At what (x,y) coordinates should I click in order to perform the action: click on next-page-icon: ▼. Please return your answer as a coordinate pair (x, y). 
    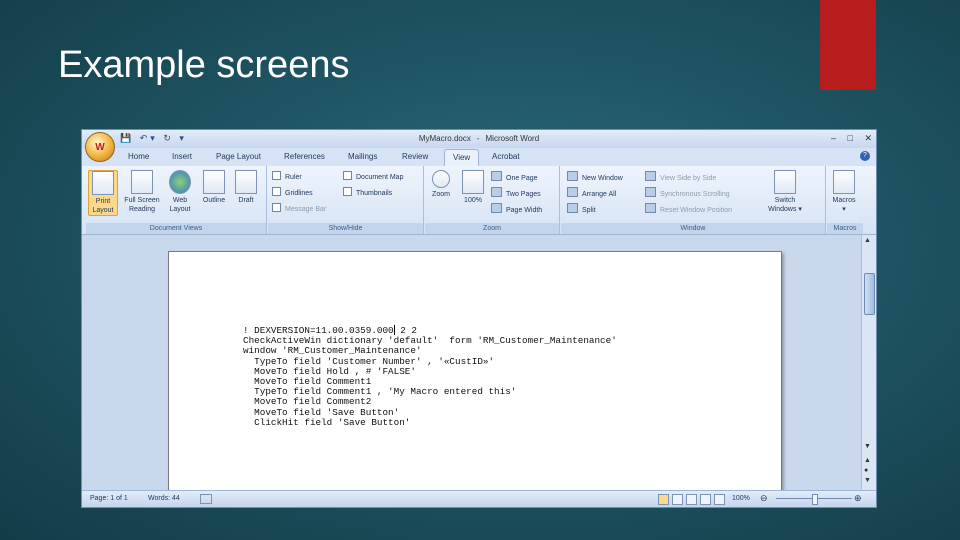
    Looking at the image, I should click on (867, 480).